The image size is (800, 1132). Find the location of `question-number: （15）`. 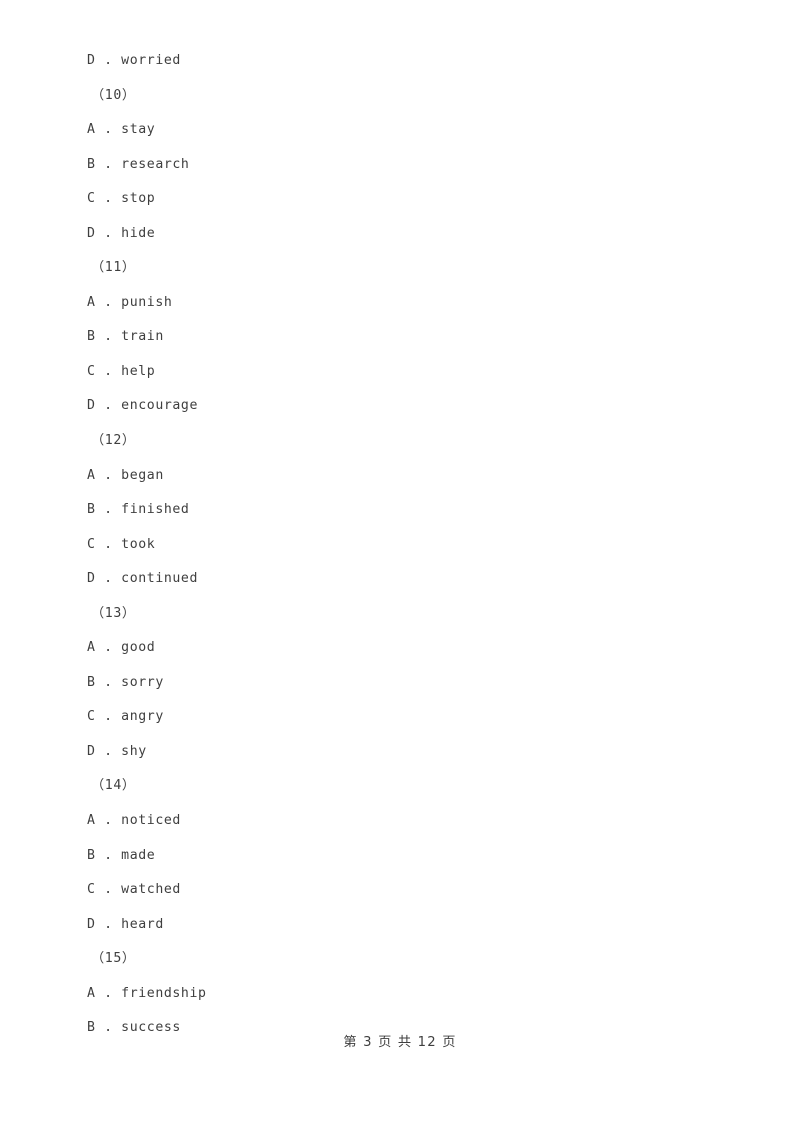

question-number: （15） is located at coordinates (113, 959).